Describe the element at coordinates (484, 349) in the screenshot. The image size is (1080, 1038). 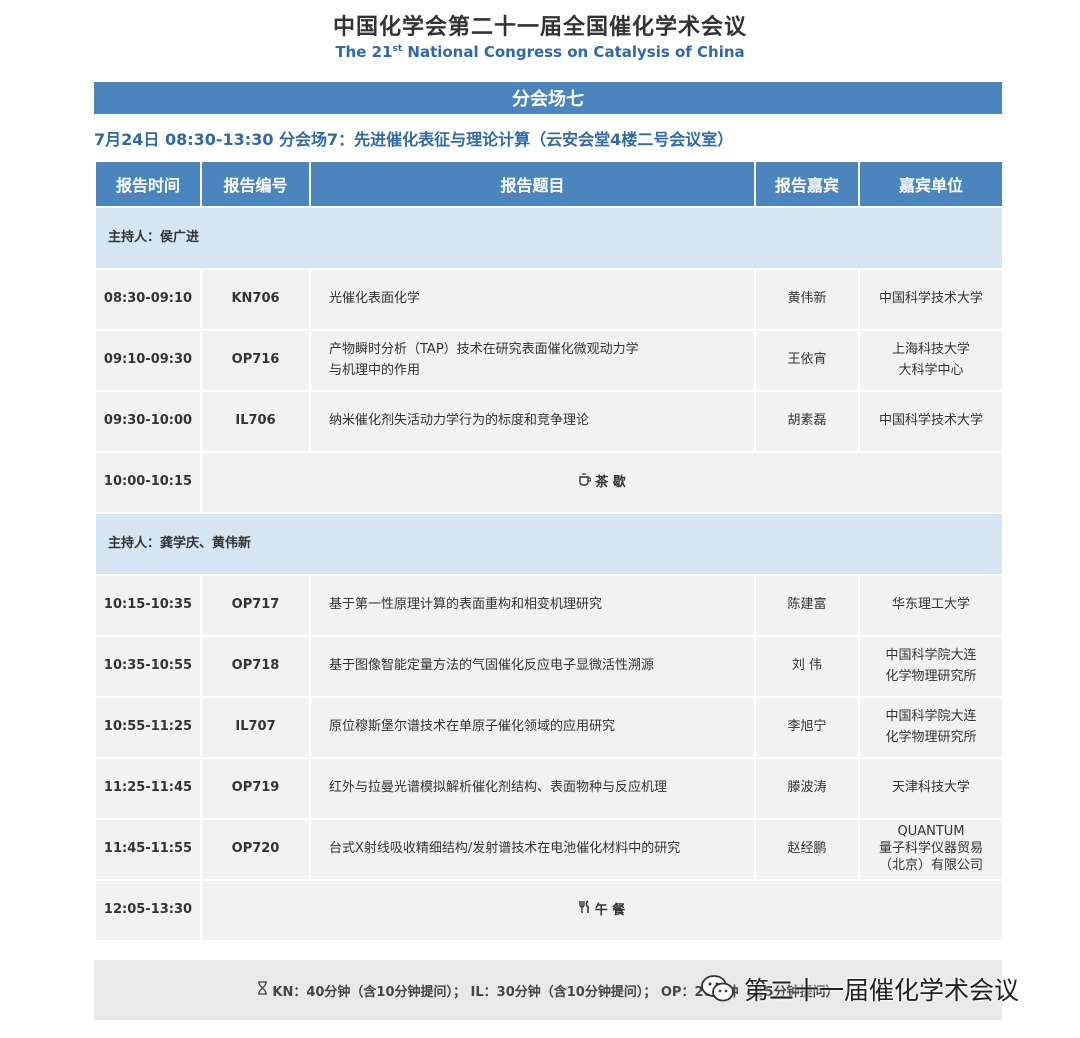
I see `topic-line: 产物瞬时分析（TAP）技术在研究表面催化微观动力学` at that location.